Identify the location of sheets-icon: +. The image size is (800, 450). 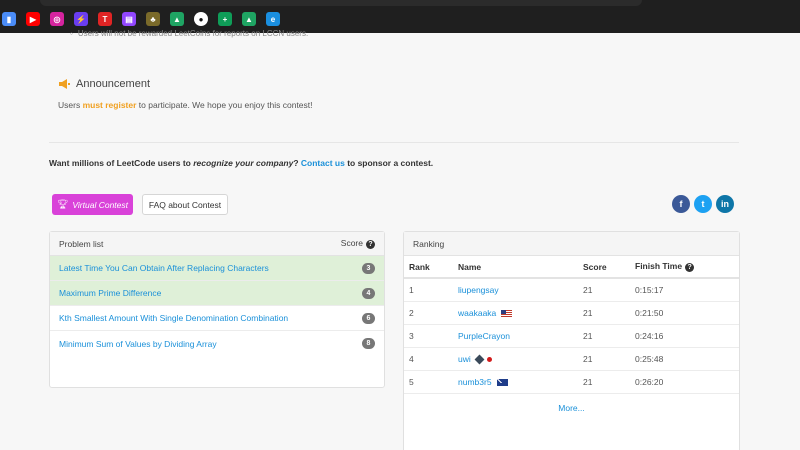
(225, 19).